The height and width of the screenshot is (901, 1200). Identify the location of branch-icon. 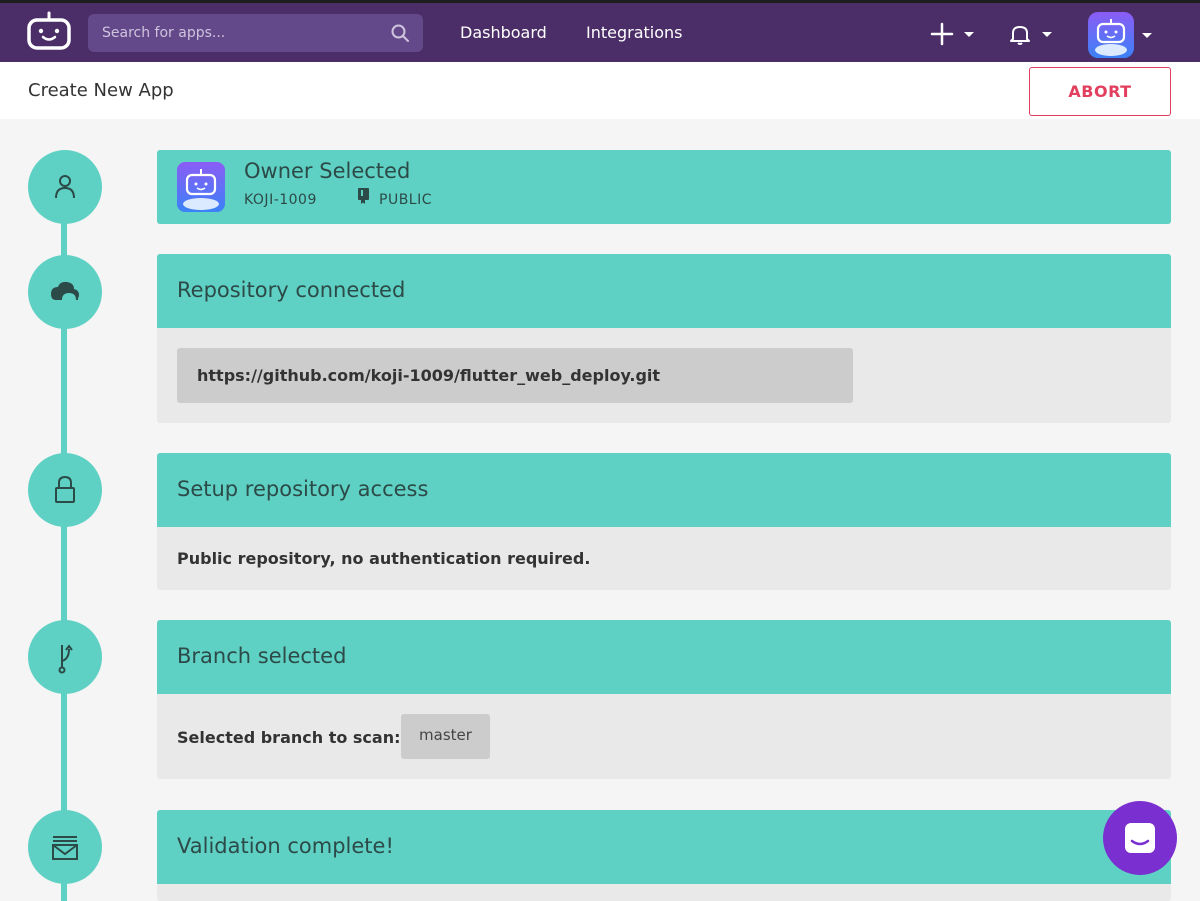
(65, 659).